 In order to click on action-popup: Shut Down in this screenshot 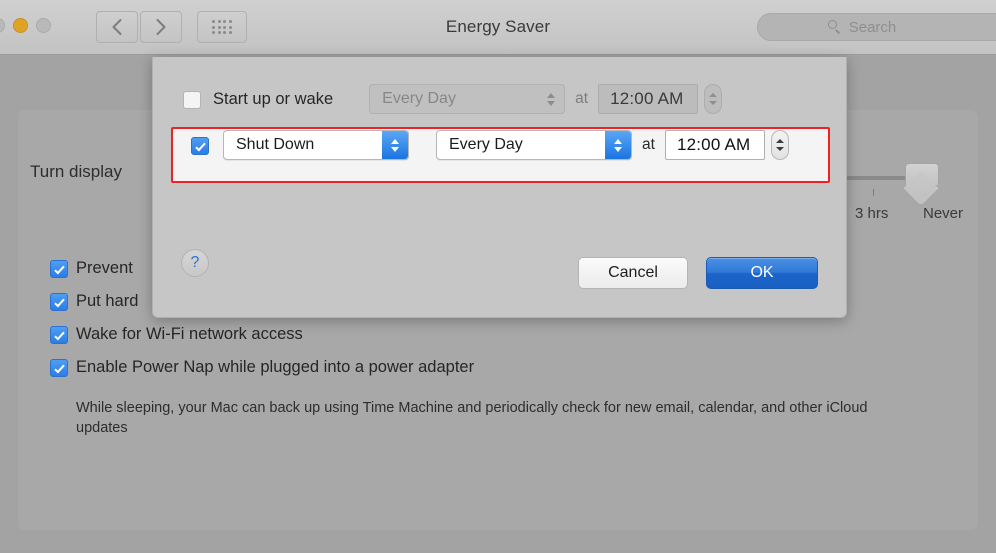, I will do `click(316, 145)`.